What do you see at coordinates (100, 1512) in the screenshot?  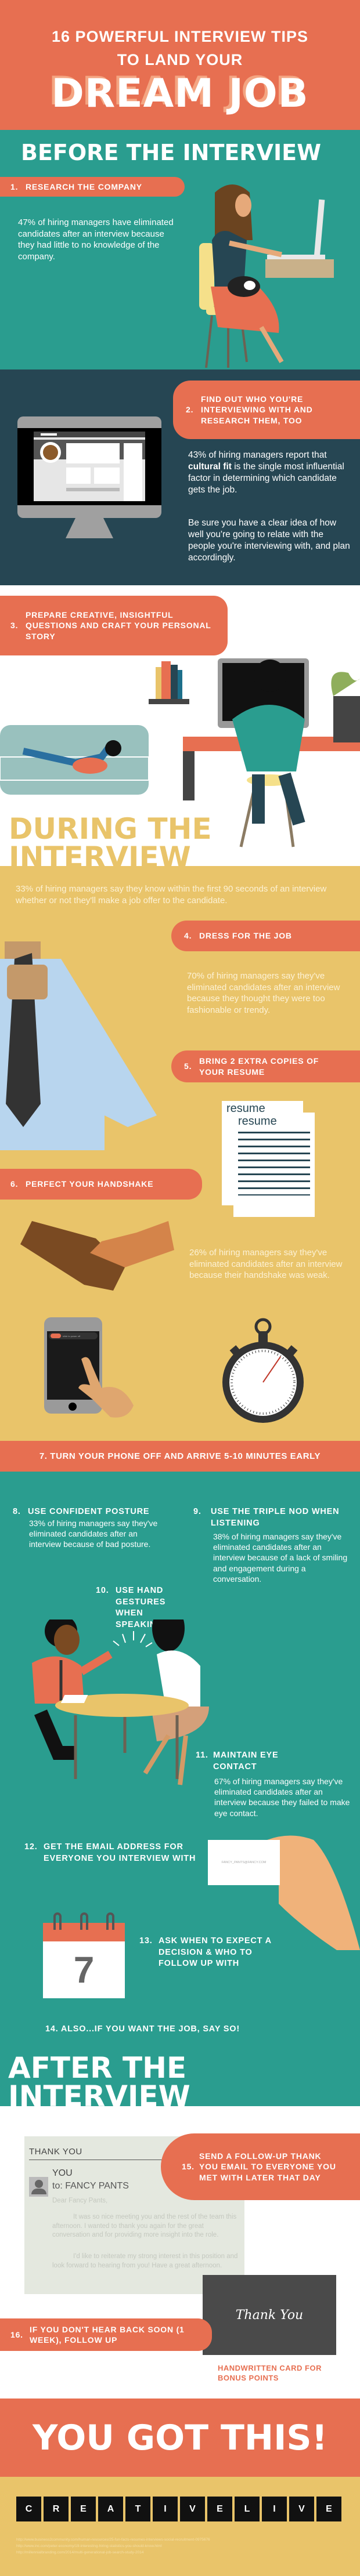 I see `tip8-heading: 8. USE CONFIDENT POSTURE` at bounding box center [100, 1512].